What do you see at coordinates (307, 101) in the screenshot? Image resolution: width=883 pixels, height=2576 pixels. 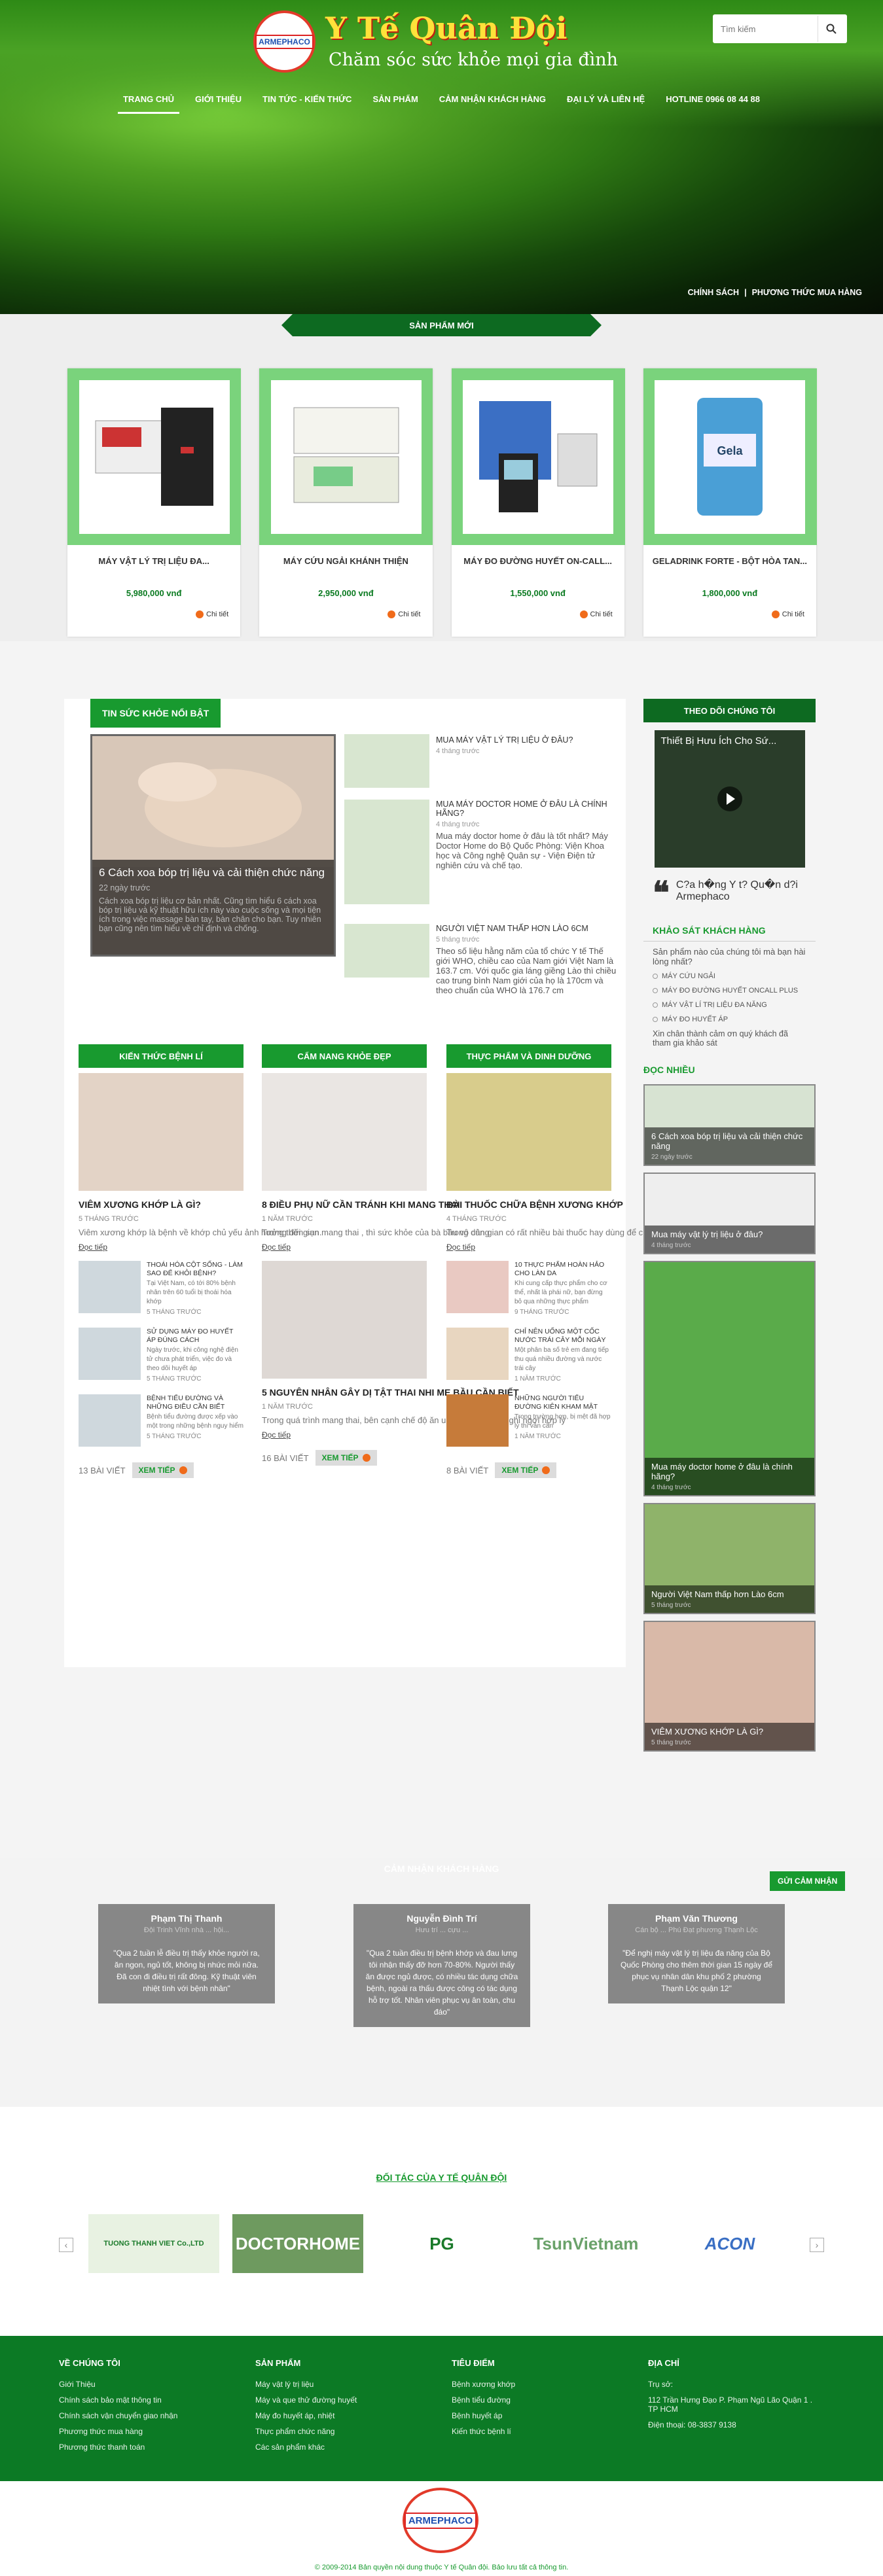 I see `nav-news: TIN TỨC - KIẾN THỨC` at bounding box center [307, 101].